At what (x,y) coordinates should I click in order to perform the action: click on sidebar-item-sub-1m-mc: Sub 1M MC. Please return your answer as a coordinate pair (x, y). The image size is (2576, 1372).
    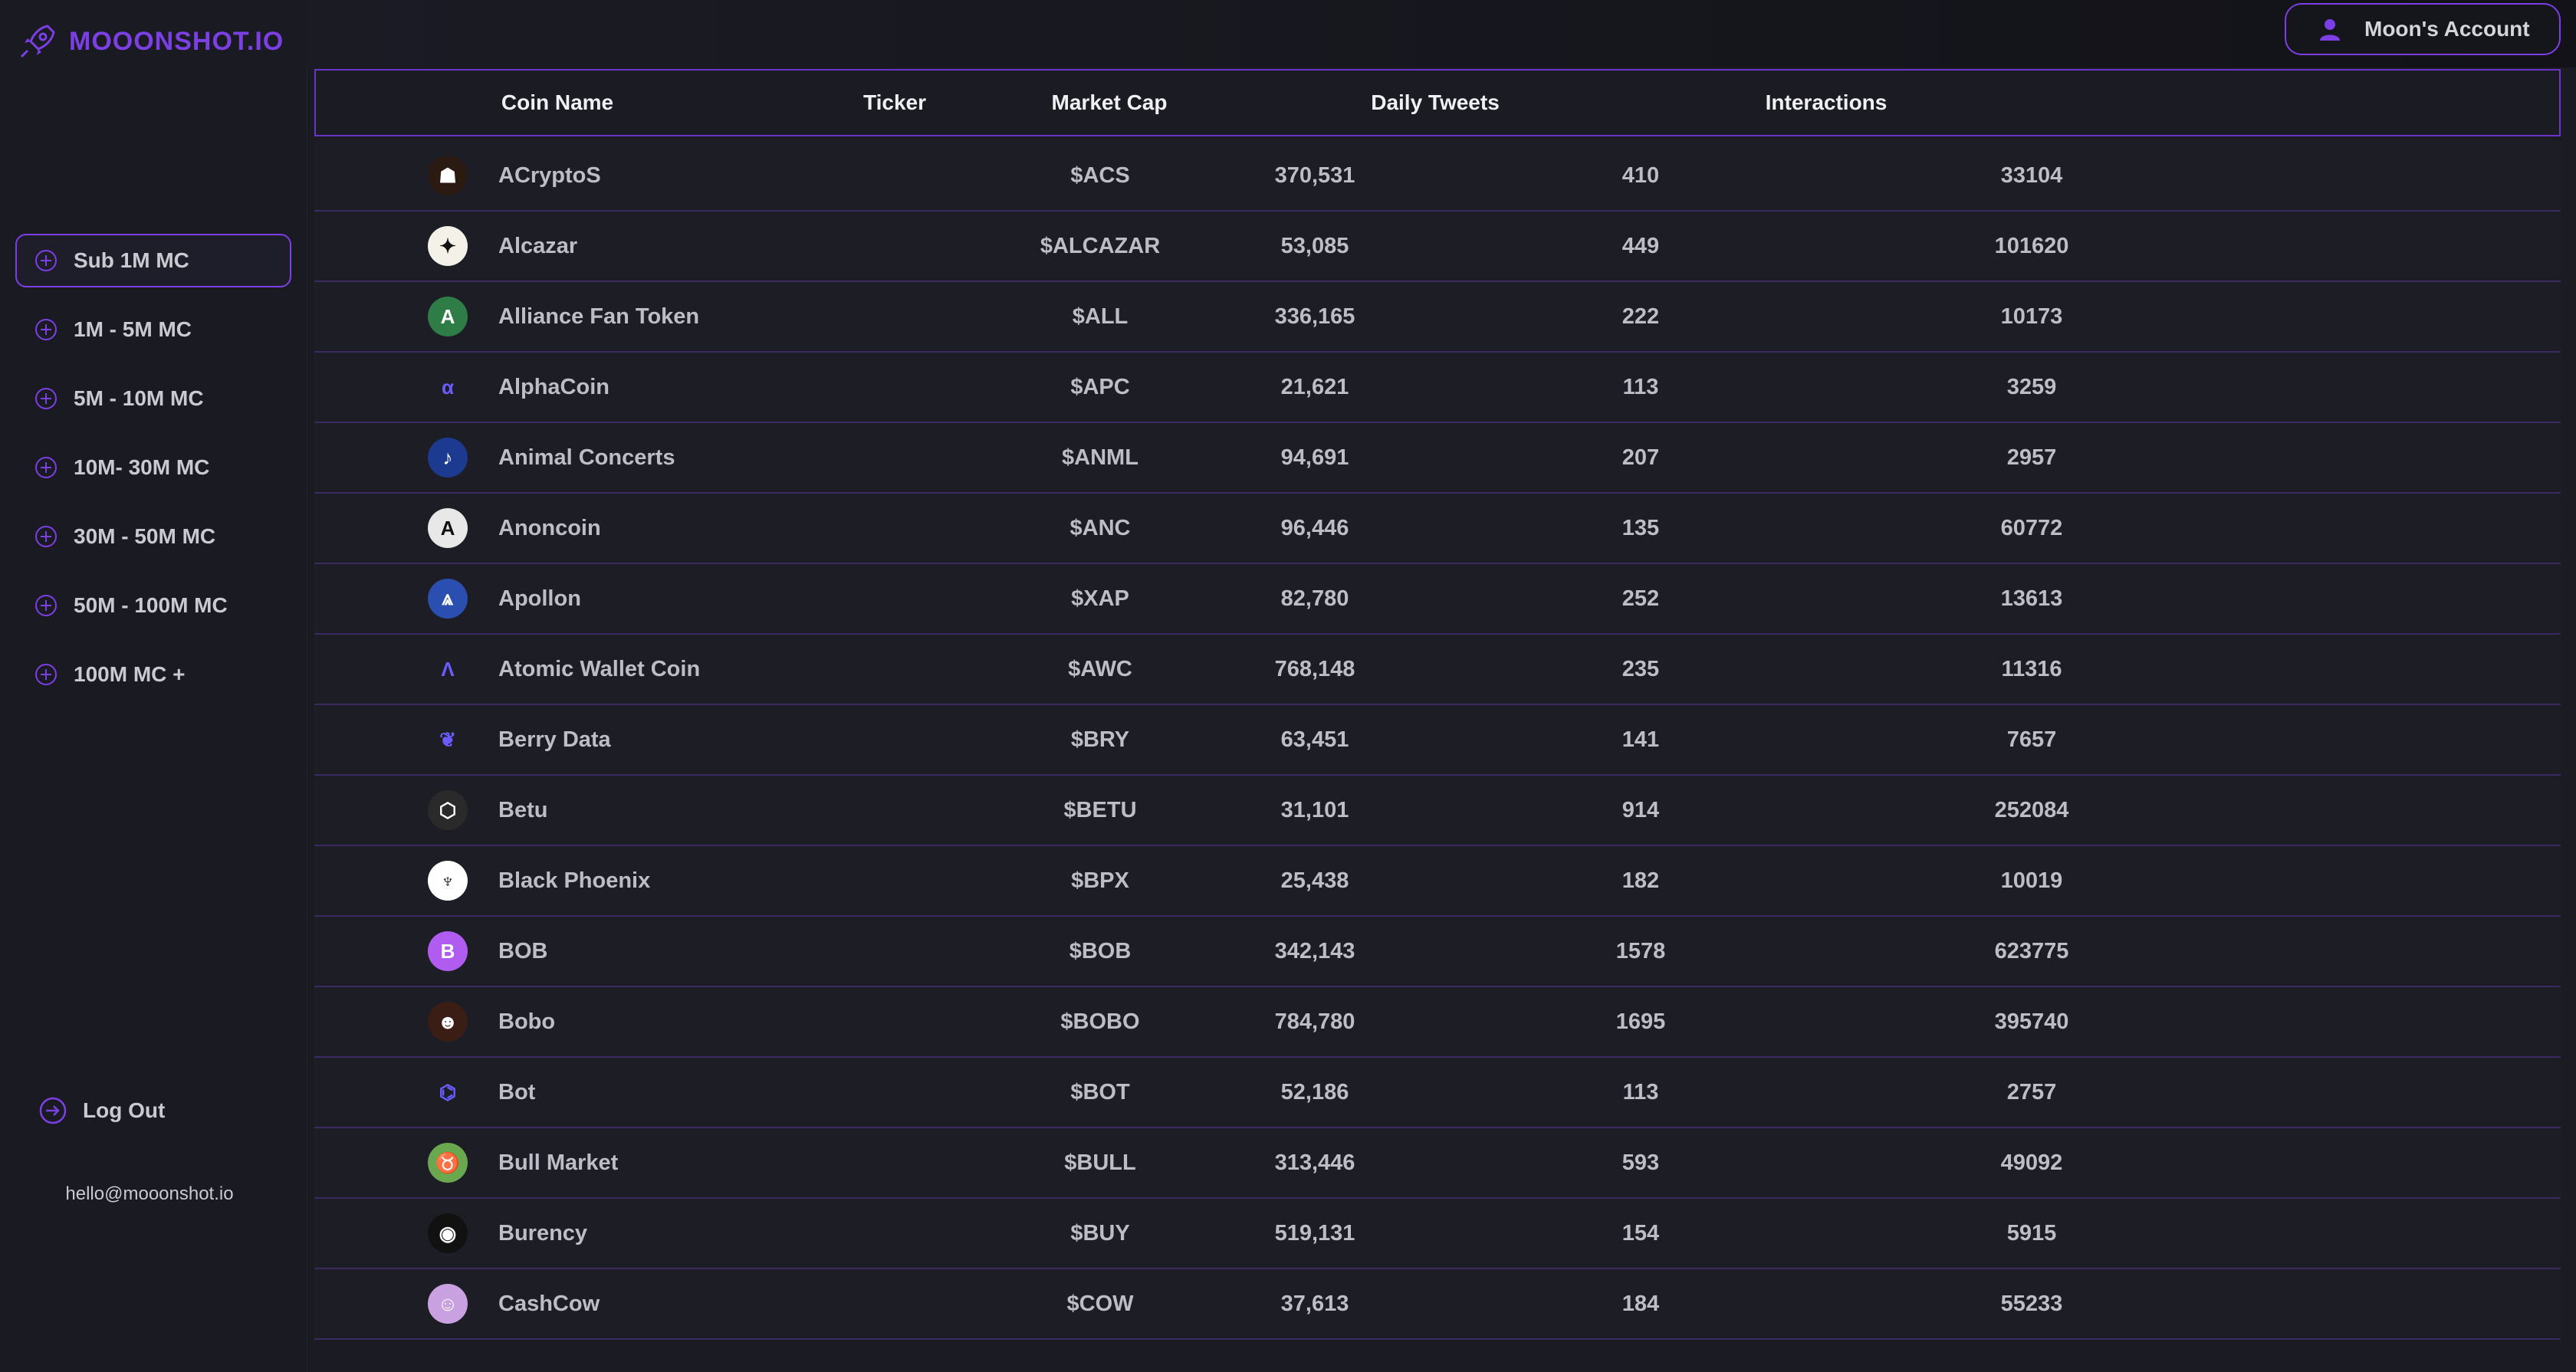
    Looking at the image, I should click on (153, 260).